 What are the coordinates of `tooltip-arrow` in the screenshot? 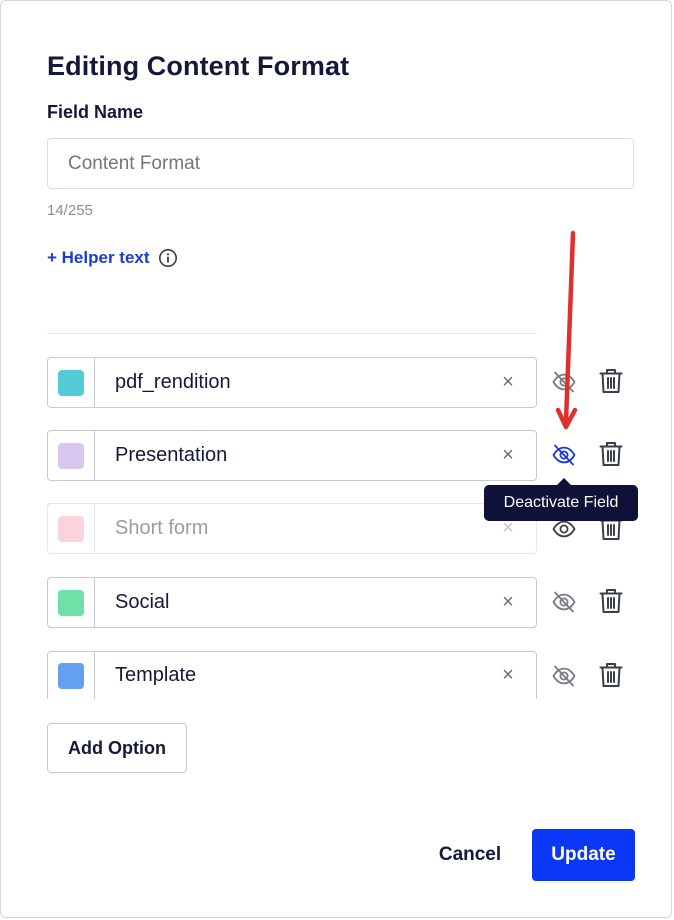 It's located at (564, 481).